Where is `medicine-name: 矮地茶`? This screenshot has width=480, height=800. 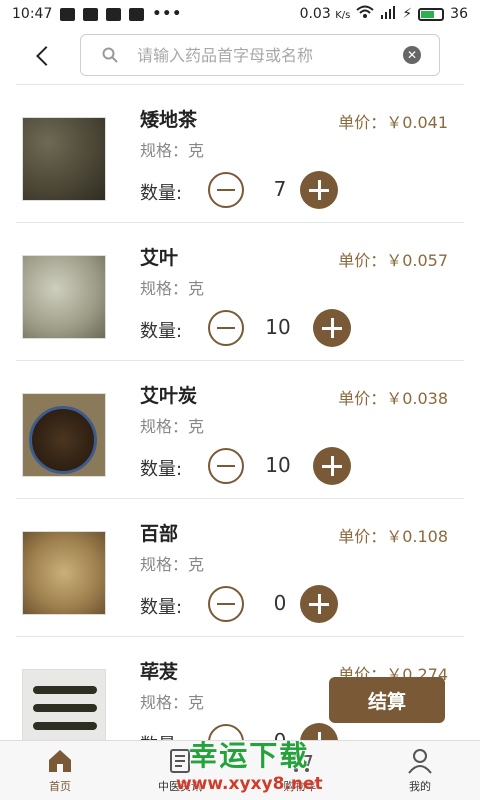
medicine-name: 矮地茶 is located at coordinates (169, 120).